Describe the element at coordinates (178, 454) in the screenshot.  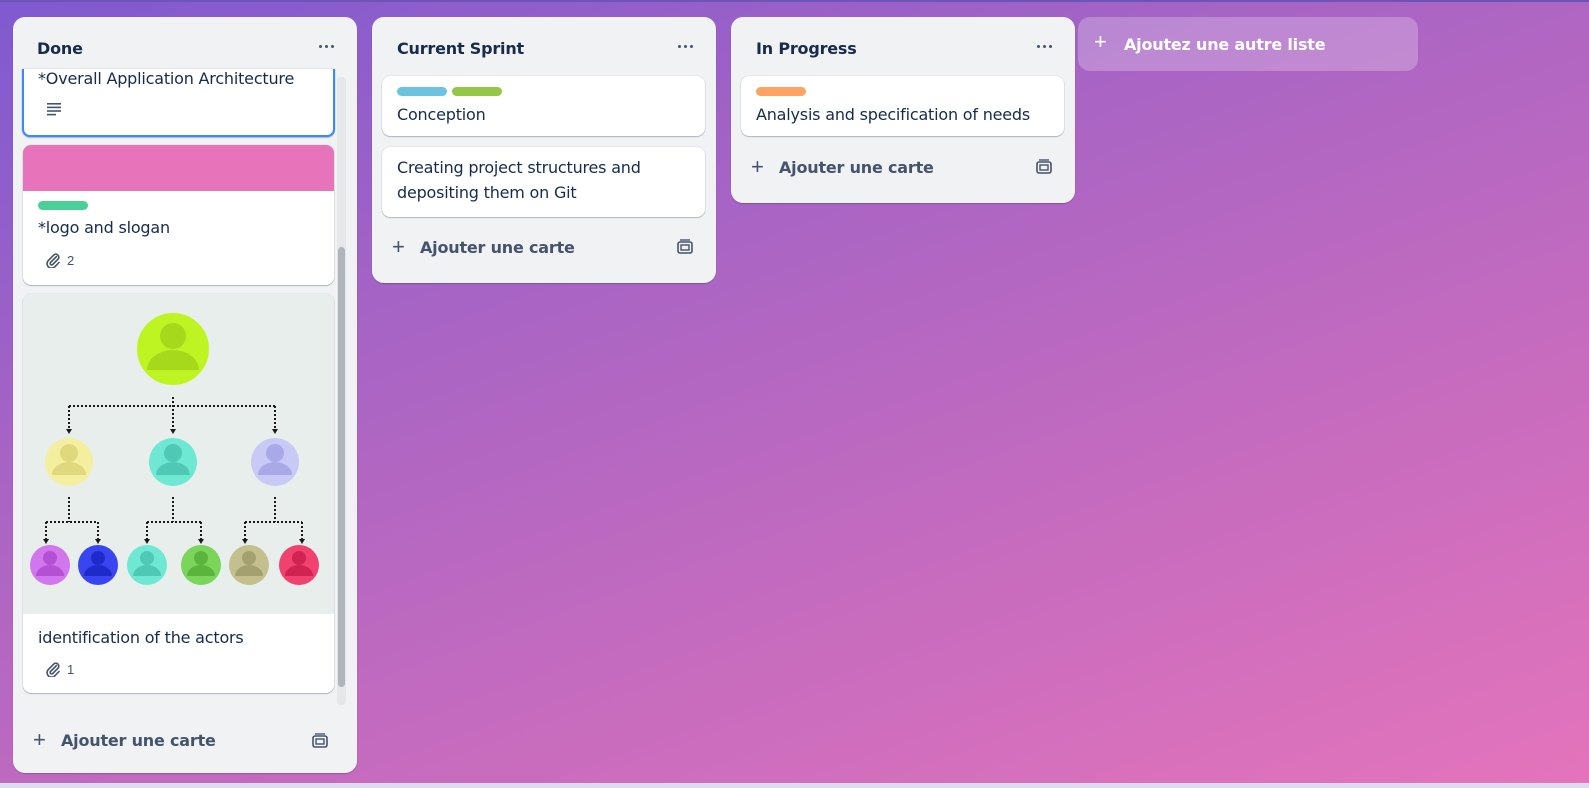
I see `org-chart-image` at that location.